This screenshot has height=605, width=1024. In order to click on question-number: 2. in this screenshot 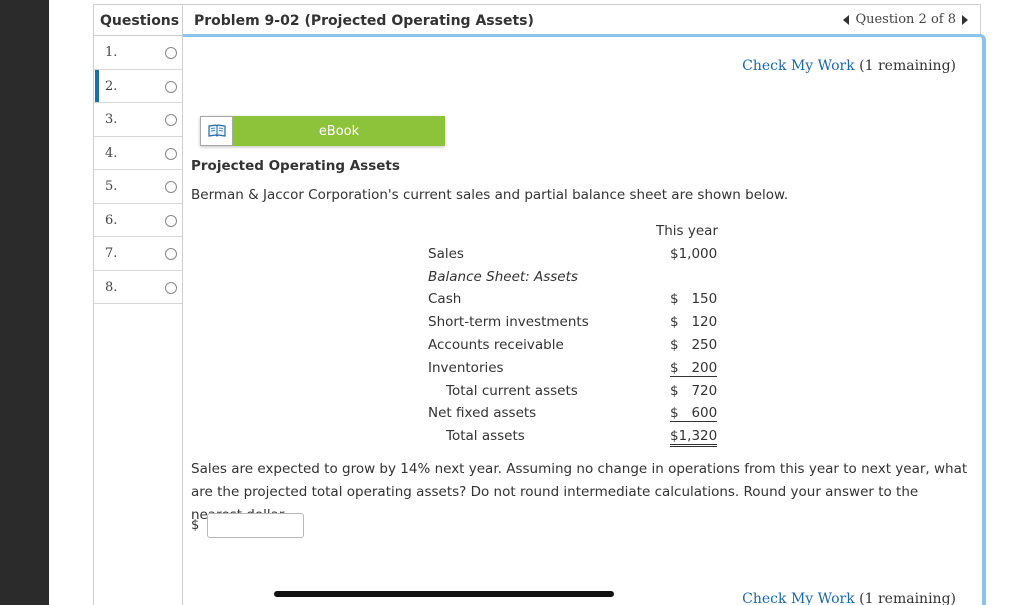, I will do `click(111, 86)`.